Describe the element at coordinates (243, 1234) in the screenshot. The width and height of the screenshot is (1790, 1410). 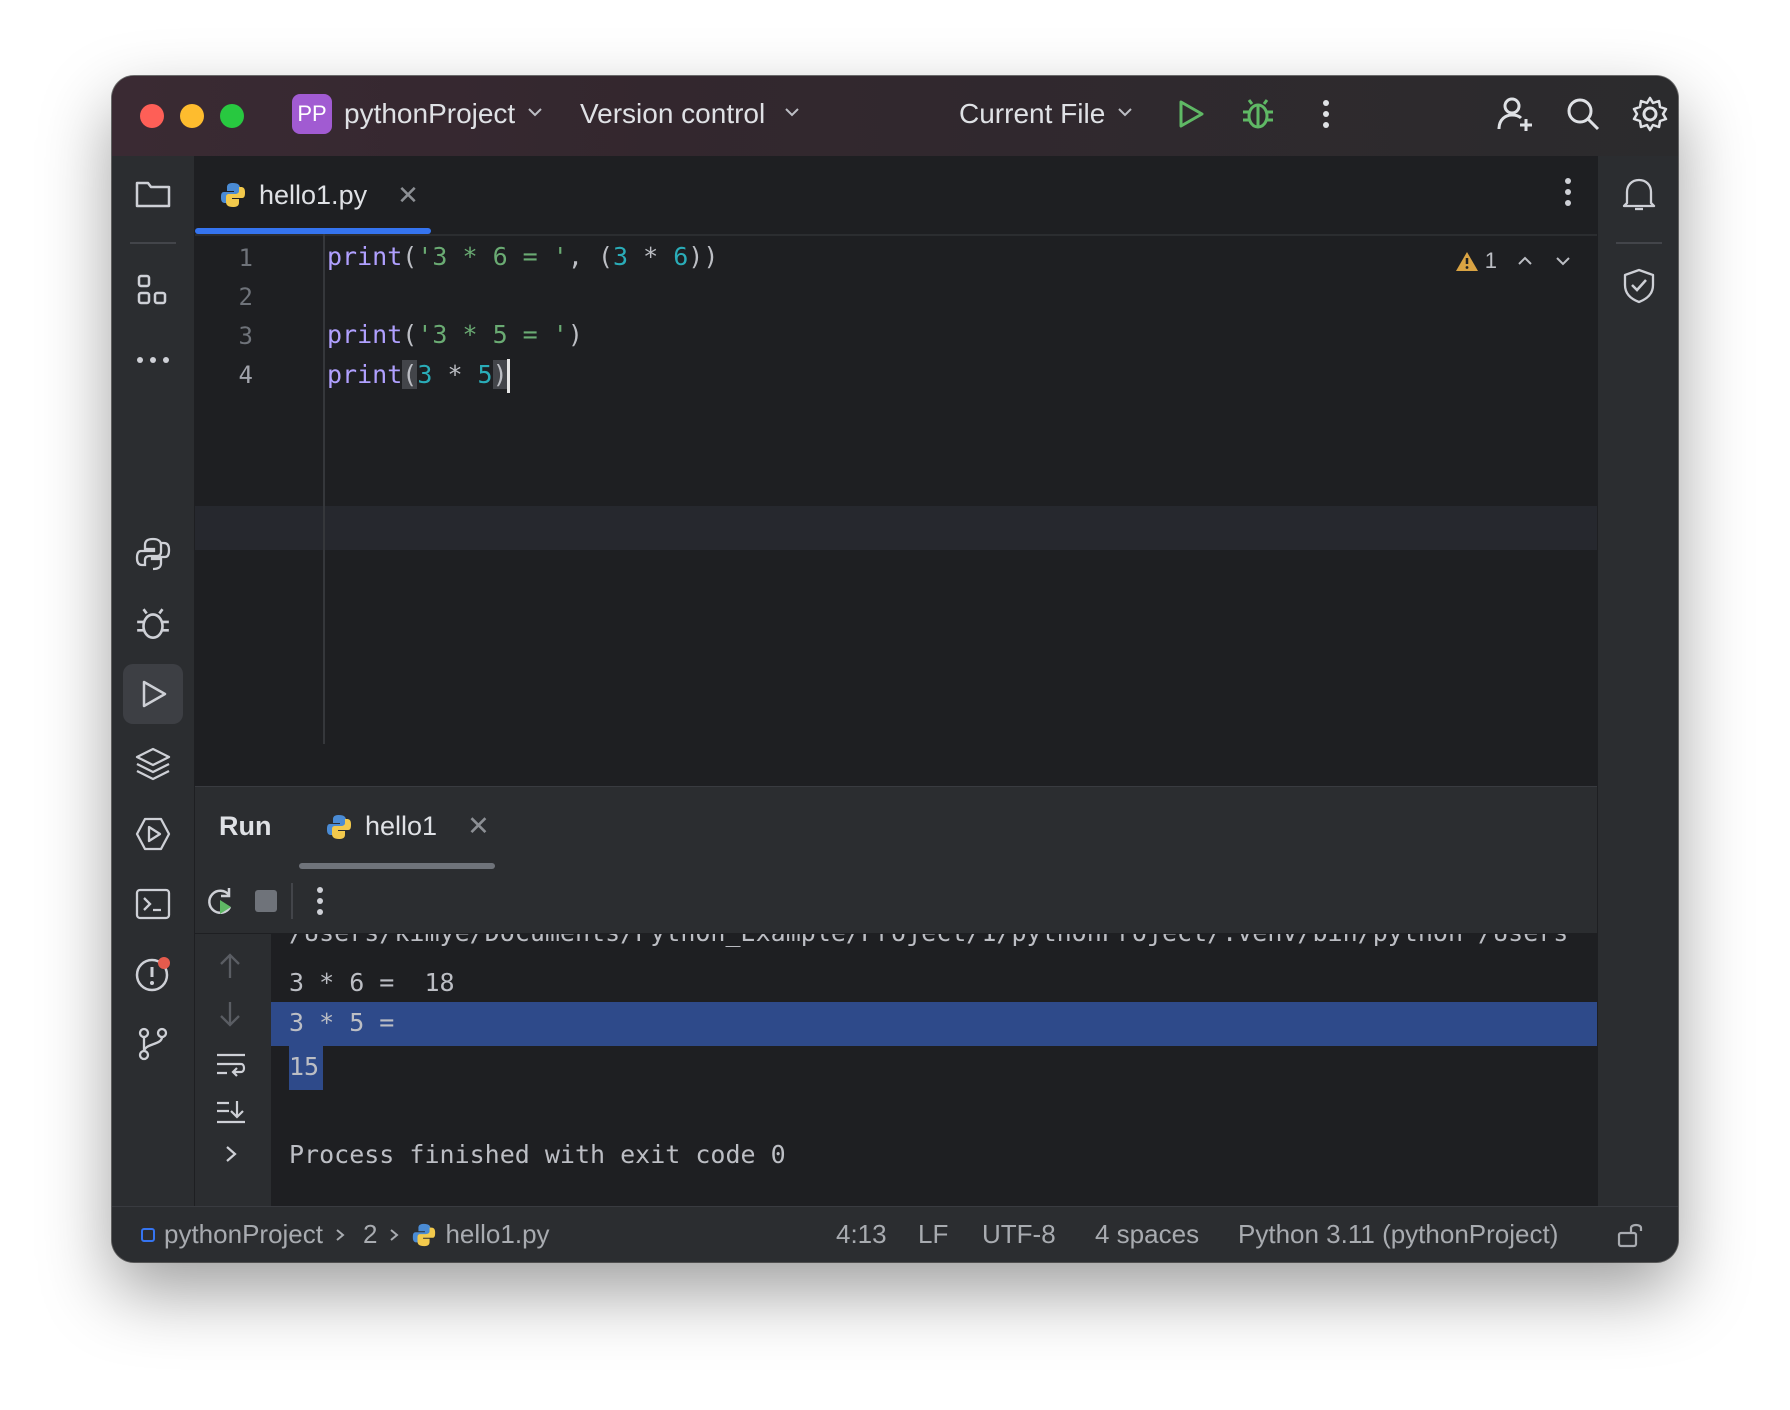
I see `breadcrumb-project: pythonProject` at that location.